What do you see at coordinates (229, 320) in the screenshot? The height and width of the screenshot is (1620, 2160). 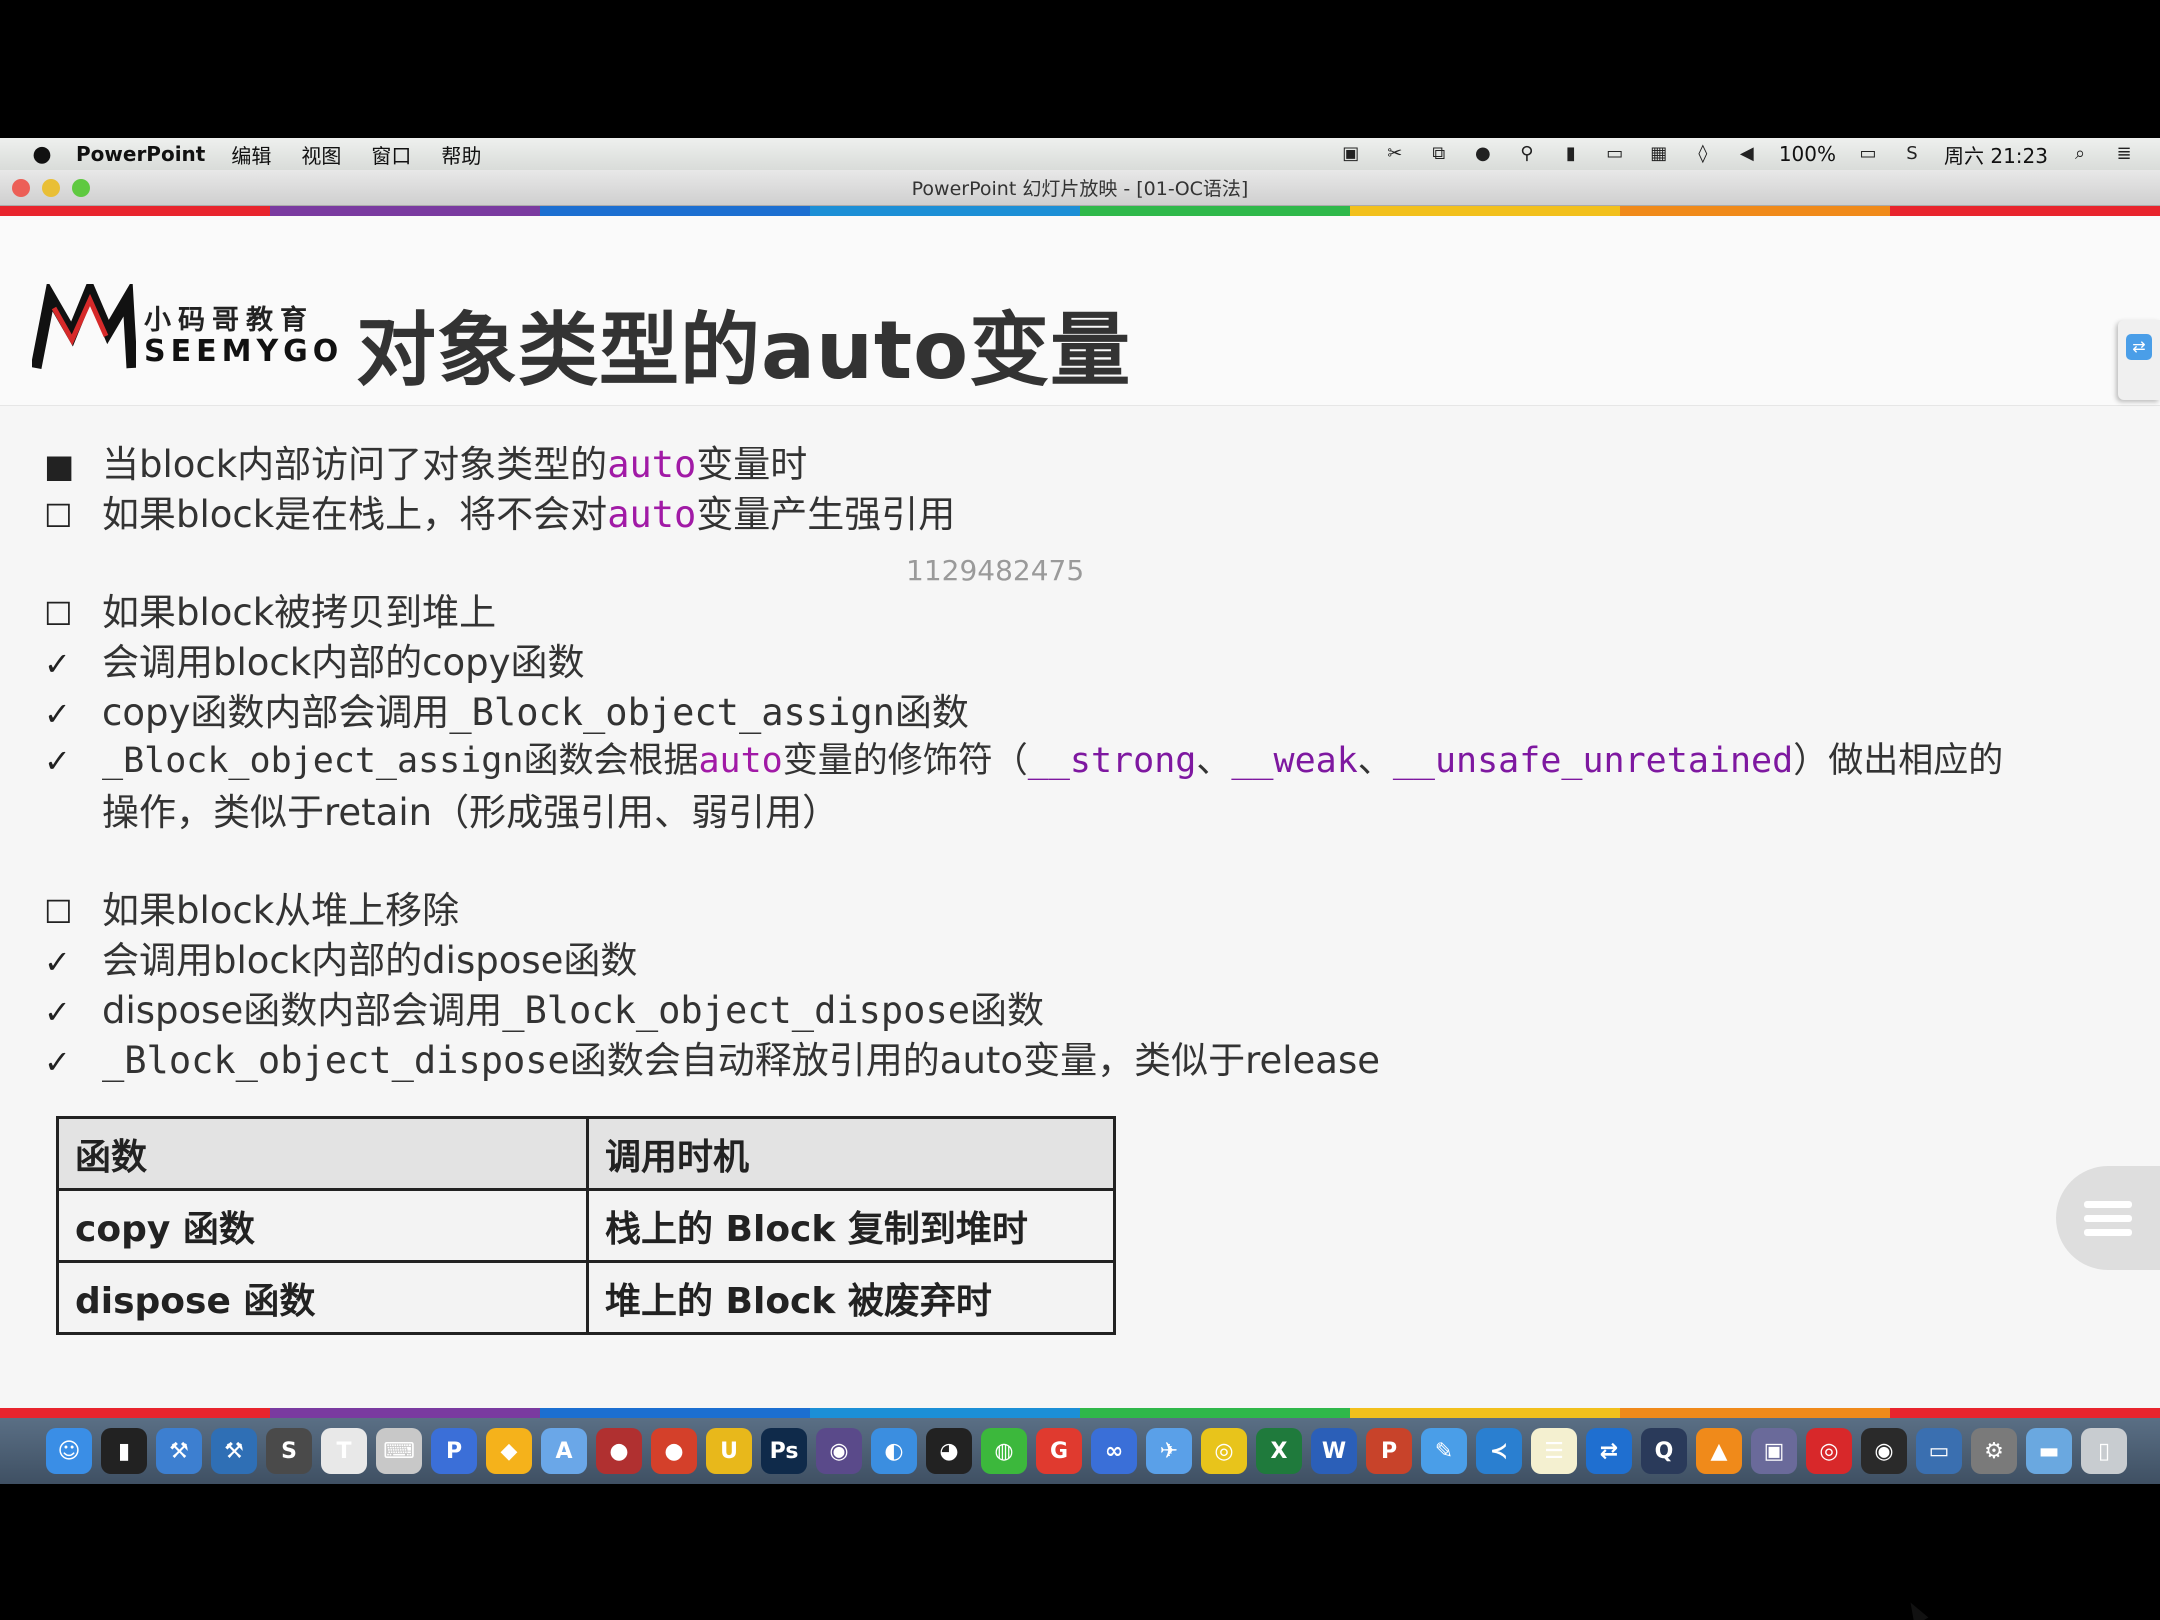 I see `logo-text-cn: 小码哥教育` at bounding box center [229, 320].